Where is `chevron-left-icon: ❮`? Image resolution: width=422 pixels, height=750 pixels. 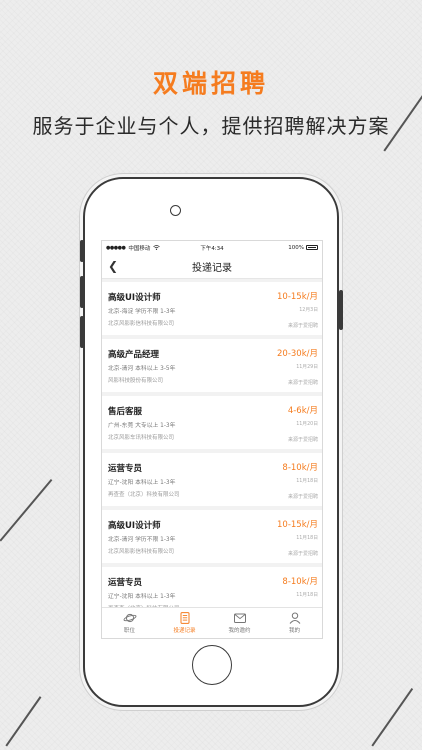
chevron-left-icon: ❮ is located at coordinates (113, 266).